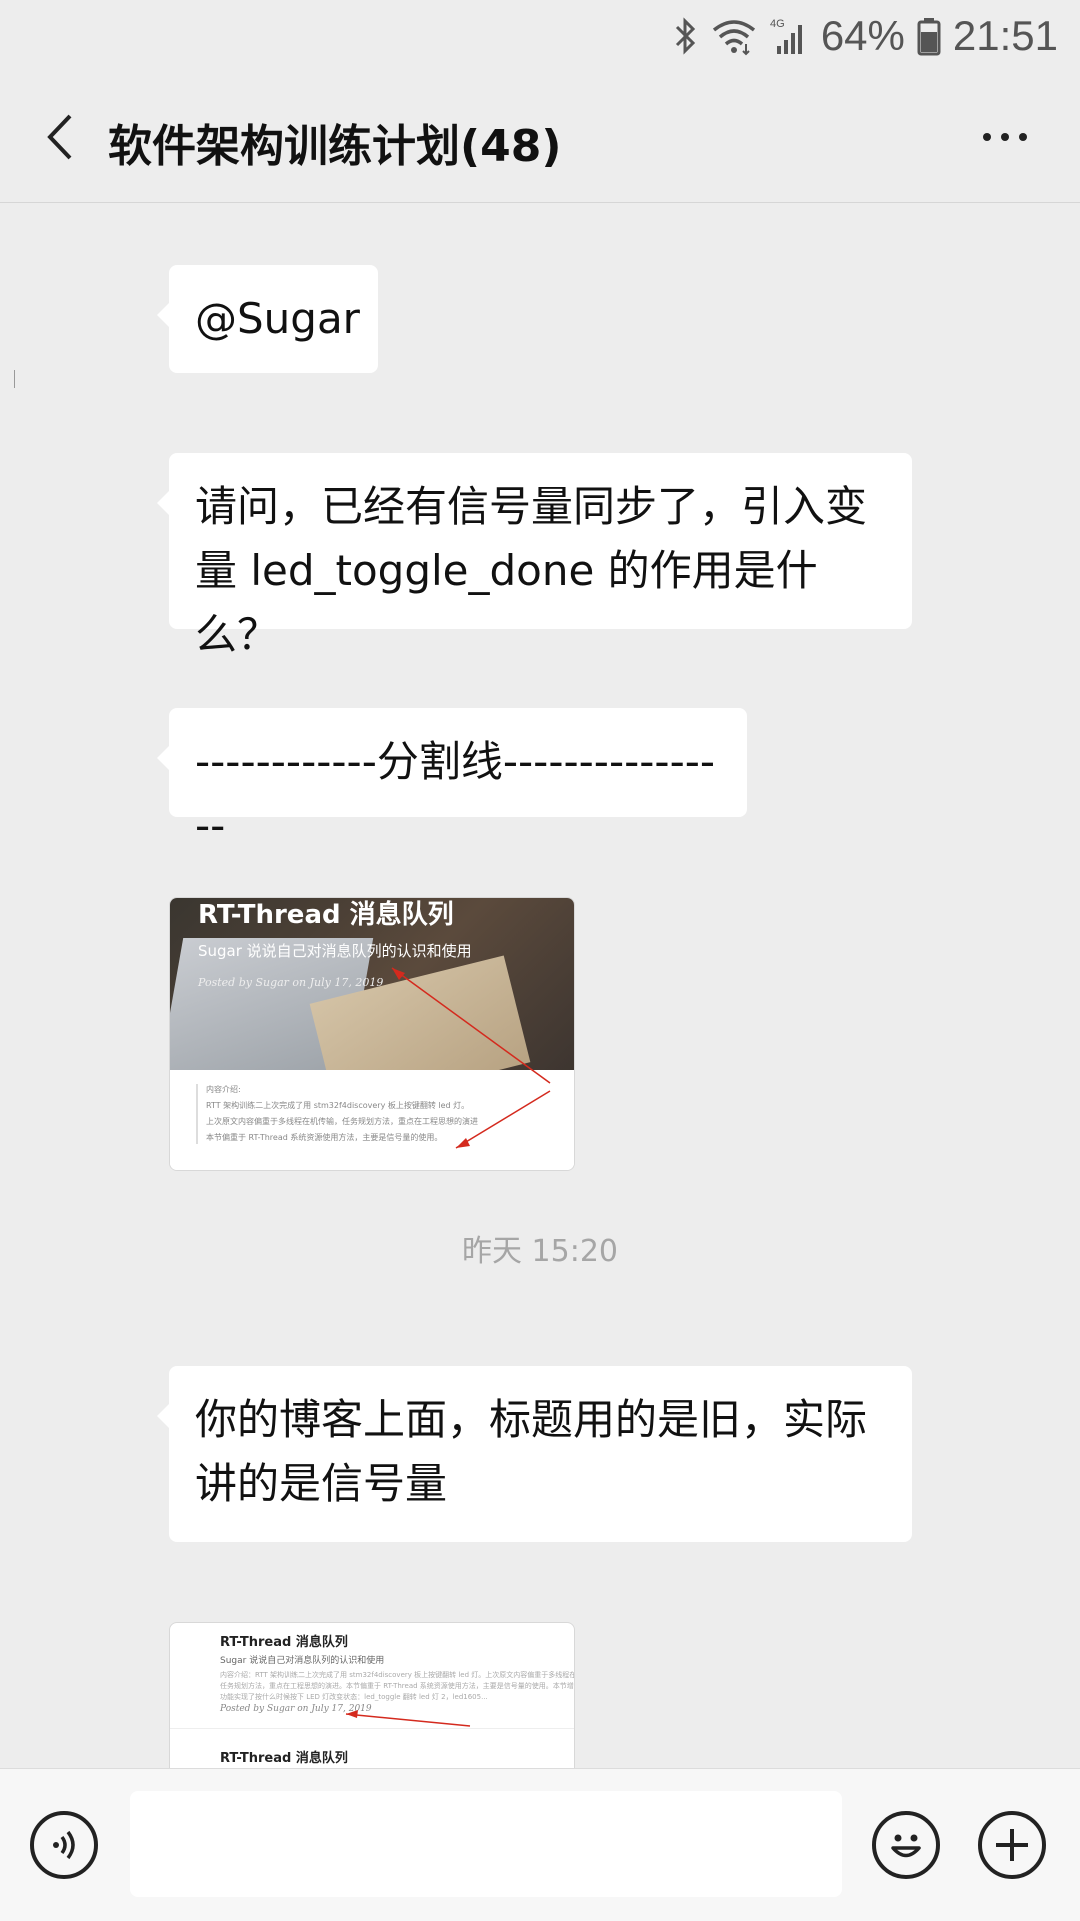 The width and height of the screenshot is (1080, 1921). What do you see at coordinates (486, 1844) in the screenshot?
I see `message-input` at bounding box center [486, 1844].